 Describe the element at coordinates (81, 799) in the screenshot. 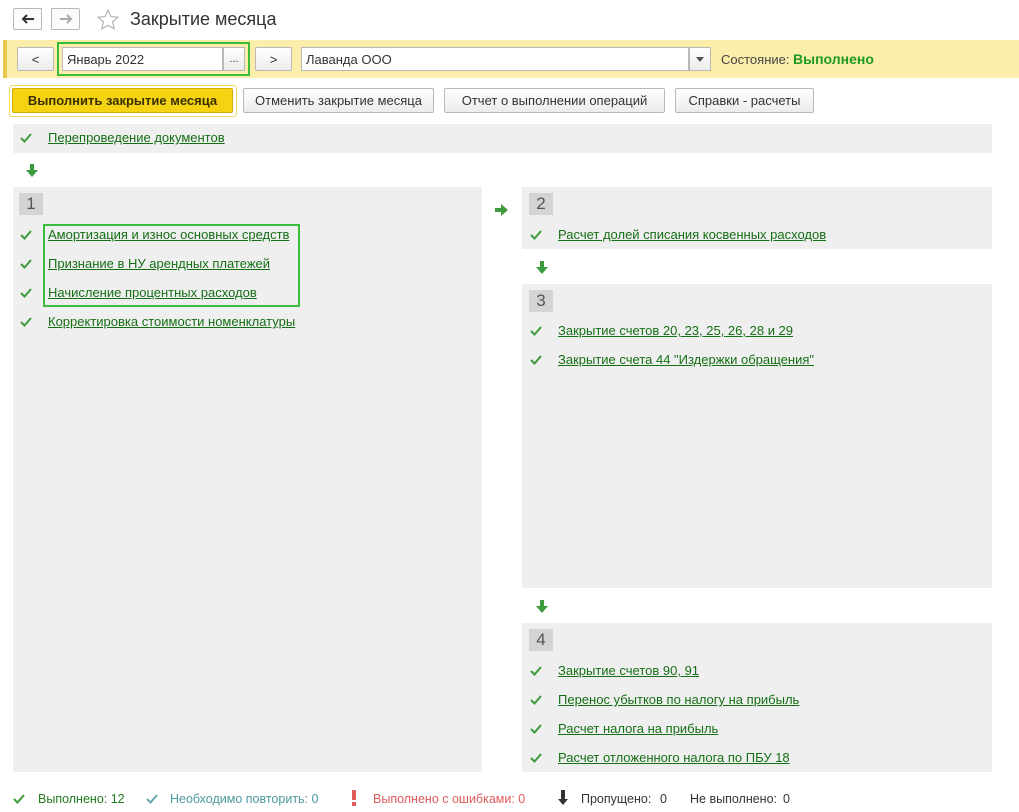

I see `status-done: Выполнено: 12` at that location.